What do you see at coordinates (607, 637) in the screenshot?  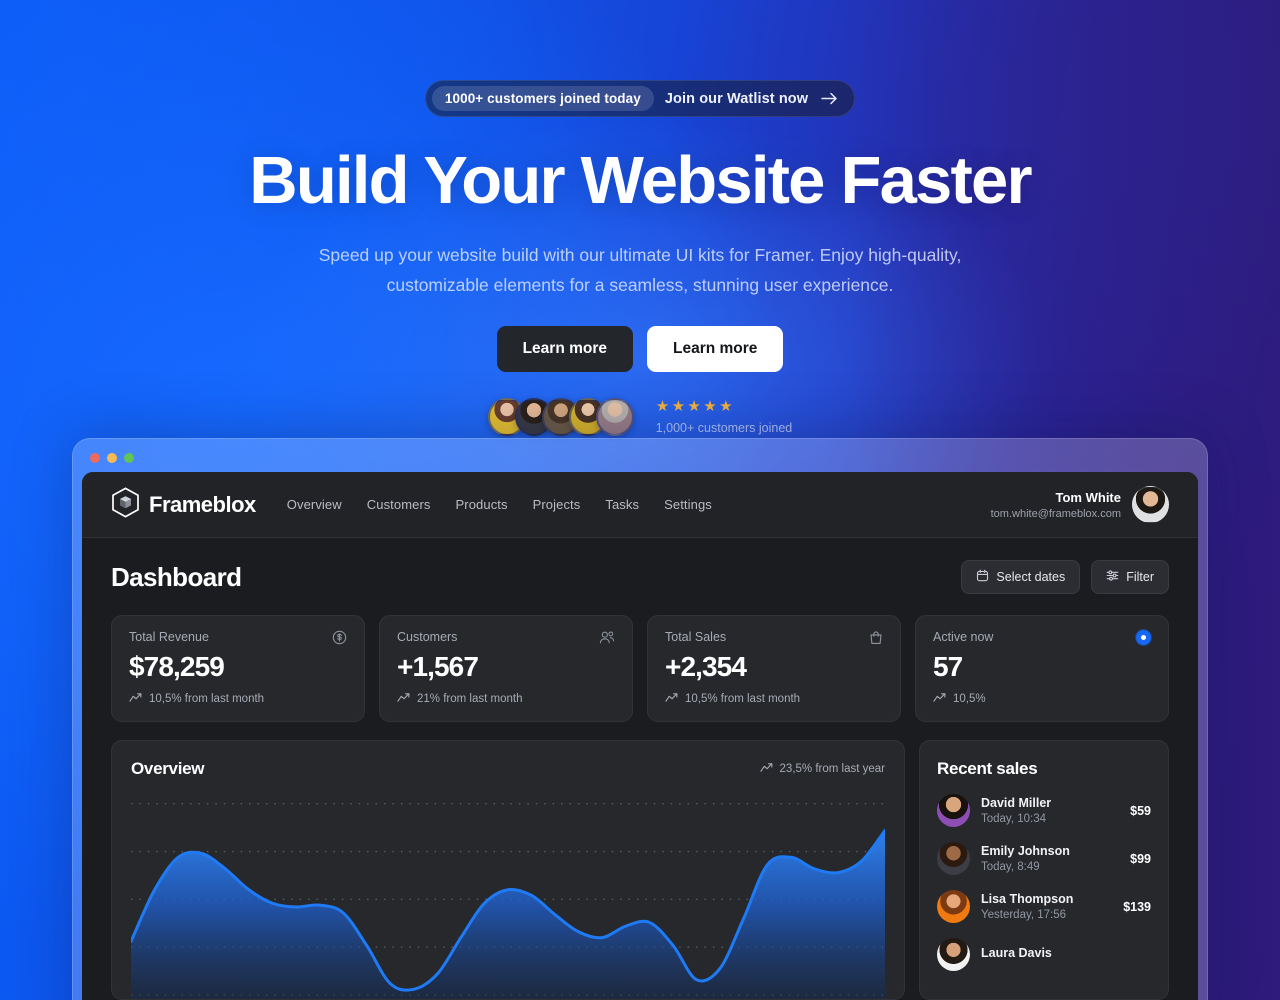 I see `users-icon` at bounding box center [607, 637].